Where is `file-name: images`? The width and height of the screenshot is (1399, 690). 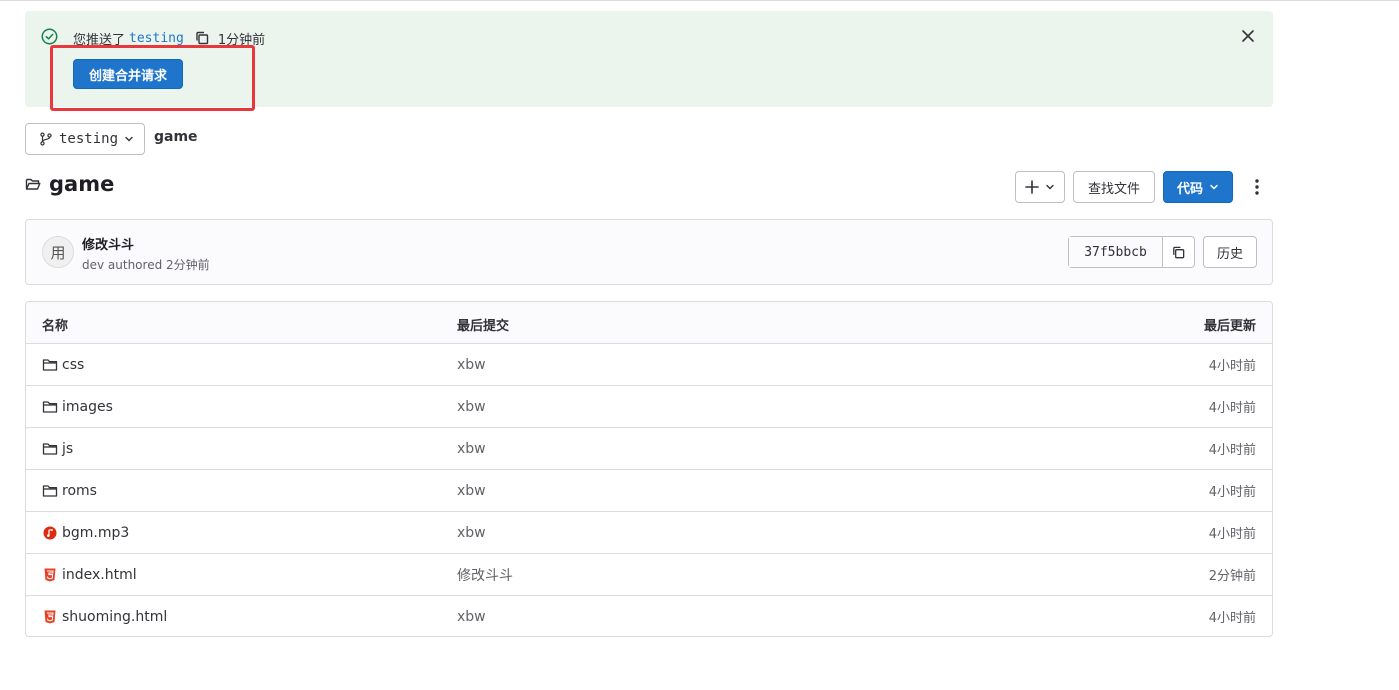 file-name: images is located at coordinates (87, 407).